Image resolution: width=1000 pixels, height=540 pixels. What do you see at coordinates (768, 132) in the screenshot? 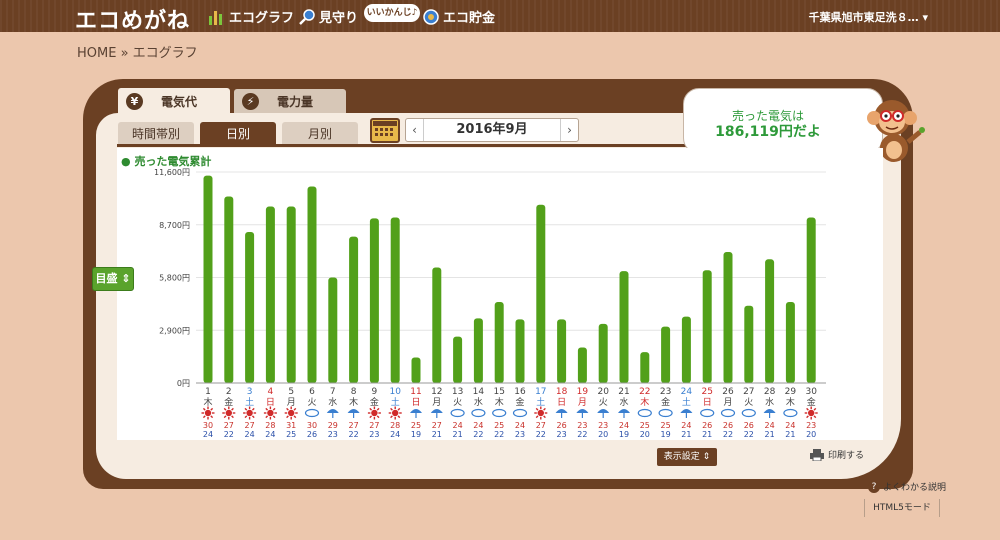
I see `sold-value: 186,119円だよ` at bounding box center [768, 132].